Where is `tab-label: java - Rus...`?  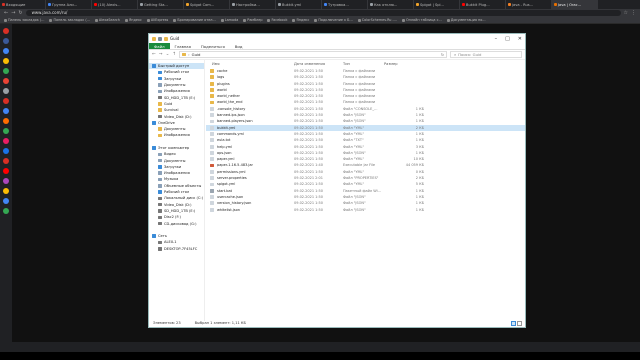 tab-label: java - Rus... is located at coordinates (523, 4).